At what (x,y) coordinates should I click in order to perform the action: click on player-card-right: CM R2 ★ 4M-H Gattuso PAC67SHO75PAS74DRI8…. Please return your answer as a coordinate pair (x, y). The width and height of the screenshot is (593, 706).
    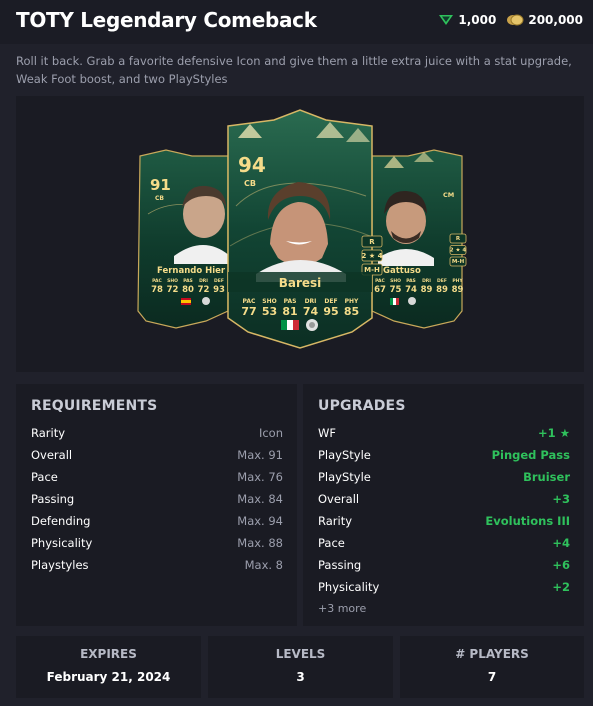
    Looking at the image, I should click on (419, 239).